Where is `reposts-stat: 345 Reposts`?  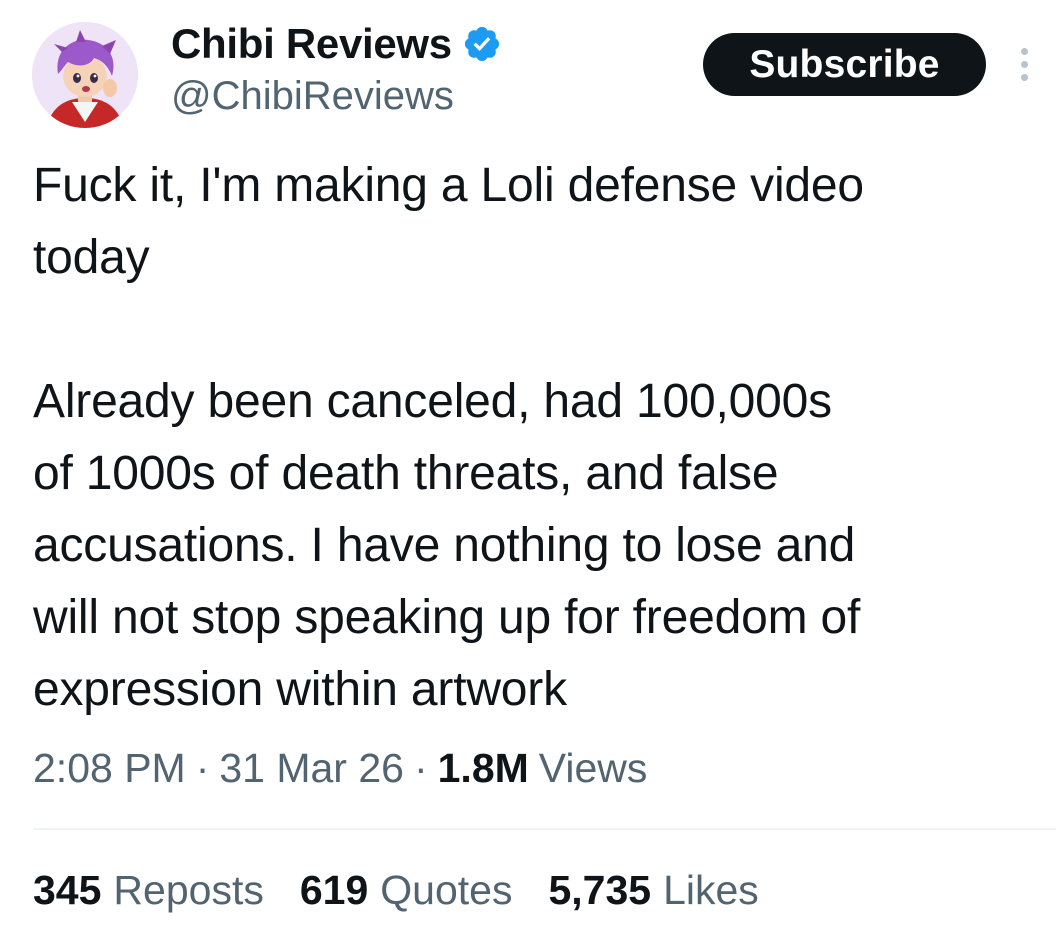 reposts-stat: 345 Reposts is located at coordinates (148, 890).